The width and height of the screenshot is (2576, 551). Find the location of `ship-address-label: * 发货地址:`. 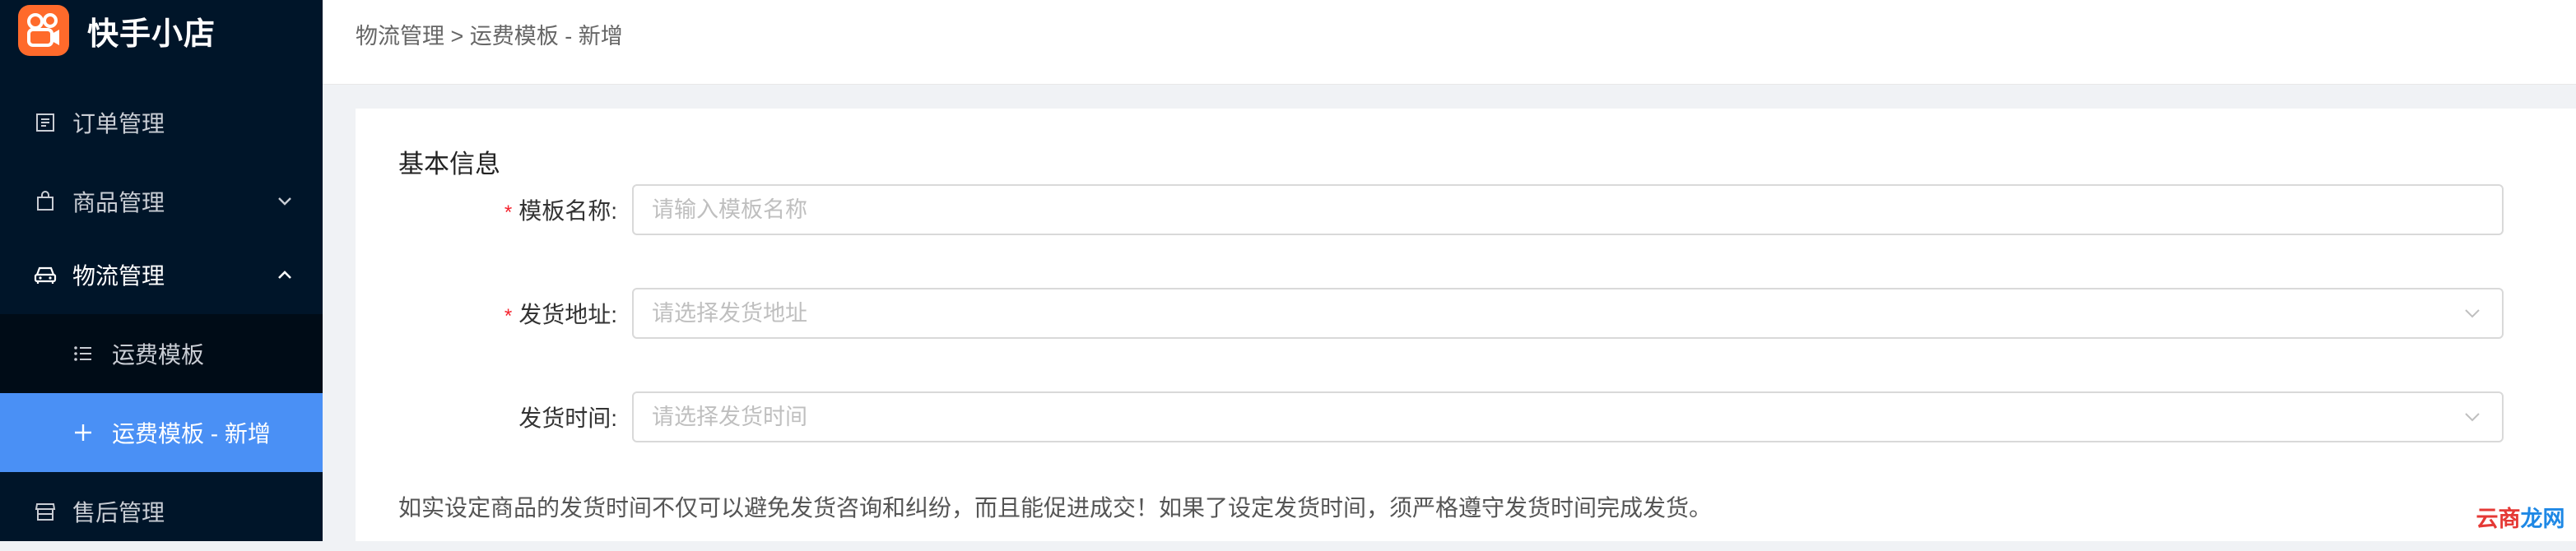

ship-address-label: * 发货地址: is located at coordinates (560, 314).